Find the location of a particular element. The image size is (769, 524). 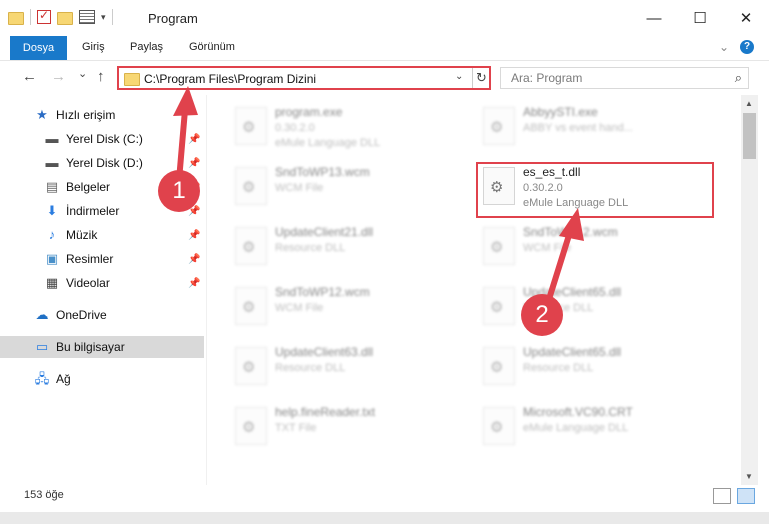

item-count: 153 öğe is located at coordinates (44, 495).